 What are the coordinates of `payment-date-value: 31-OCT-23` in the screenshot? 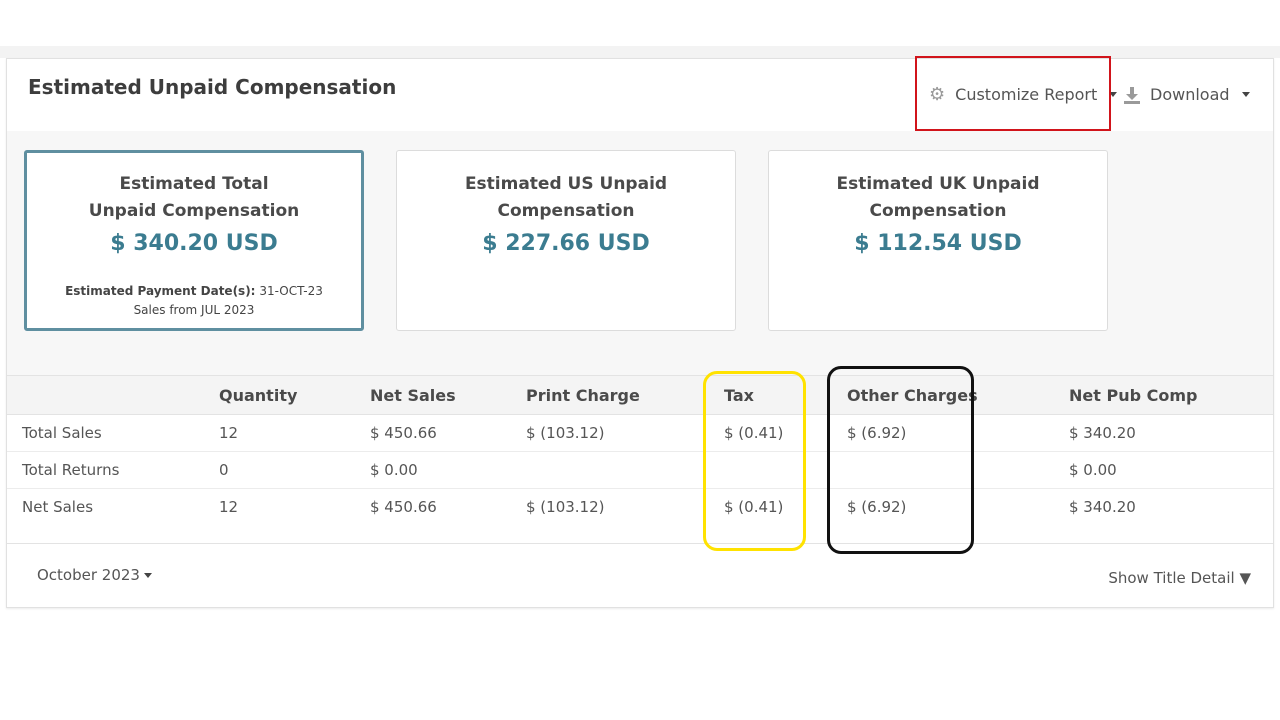 It's located at (291, 291).